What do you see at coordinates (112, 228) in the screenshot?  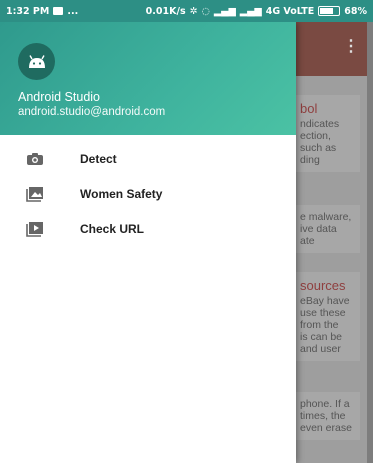 I see `menu-item-label: Check URL` at bounding box center [112, 228].